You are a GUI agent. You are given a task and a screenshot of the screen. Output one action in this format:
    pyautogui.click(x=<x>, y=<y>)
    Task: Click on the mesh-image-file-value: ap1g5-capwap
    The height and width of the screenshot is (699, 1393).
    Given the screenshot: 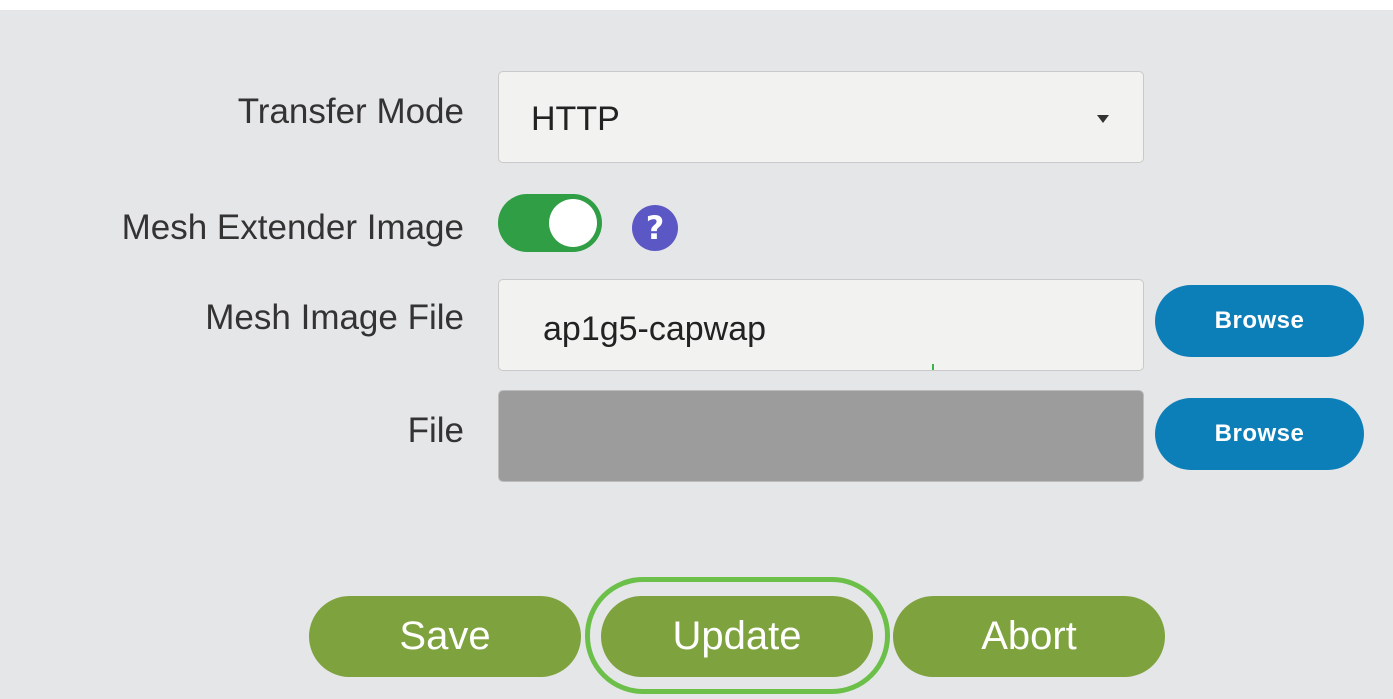 What is the action you would take?
    pyautogui.click(x=655, y=329)
    